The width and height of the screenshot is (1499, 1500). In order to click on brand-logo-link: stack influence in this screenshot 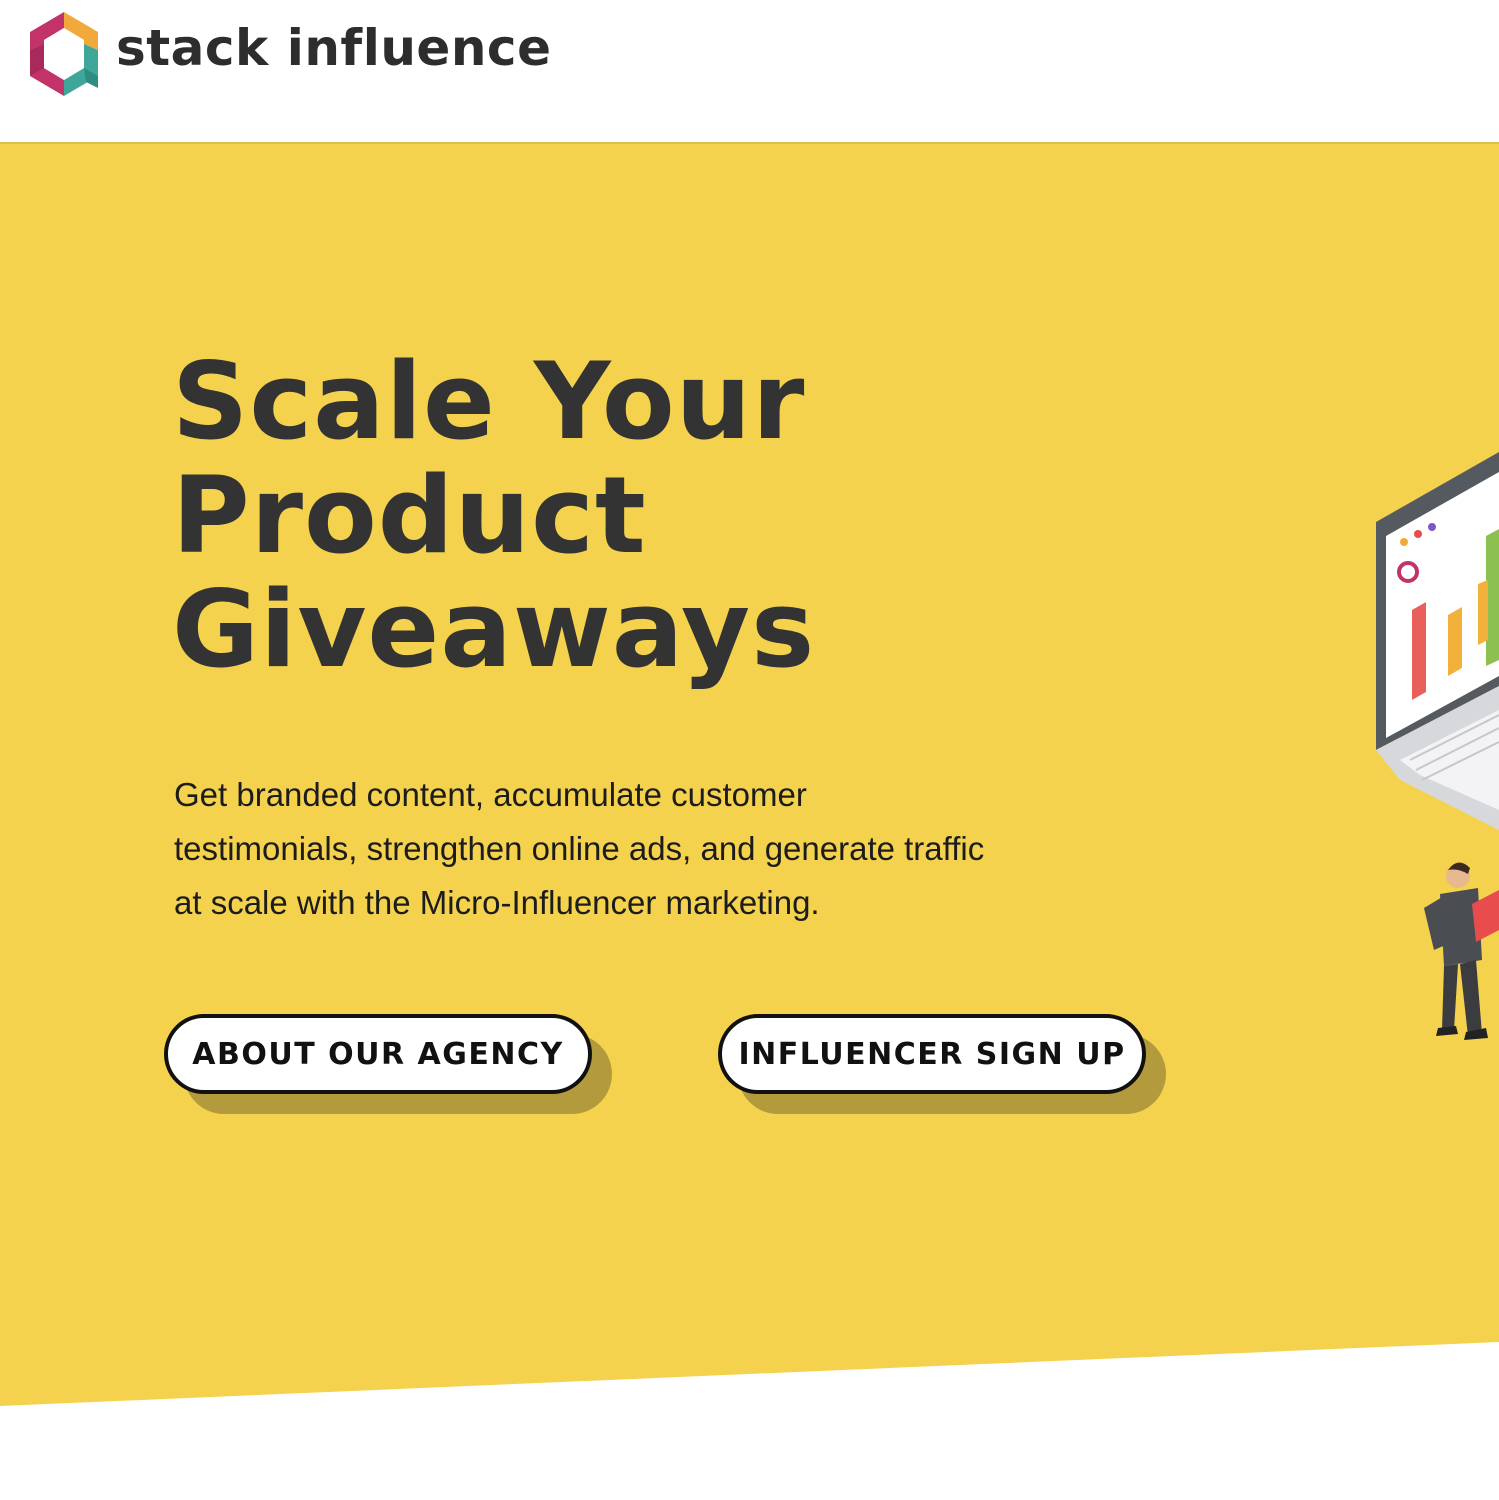, I will do `click(287, 54)`.